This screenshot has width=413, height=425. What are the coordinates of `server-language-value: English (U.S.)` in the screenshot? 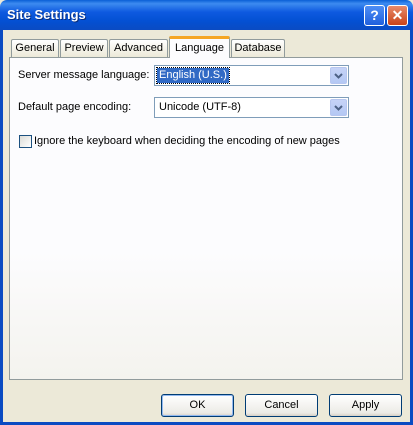 It's located at (193, 75).